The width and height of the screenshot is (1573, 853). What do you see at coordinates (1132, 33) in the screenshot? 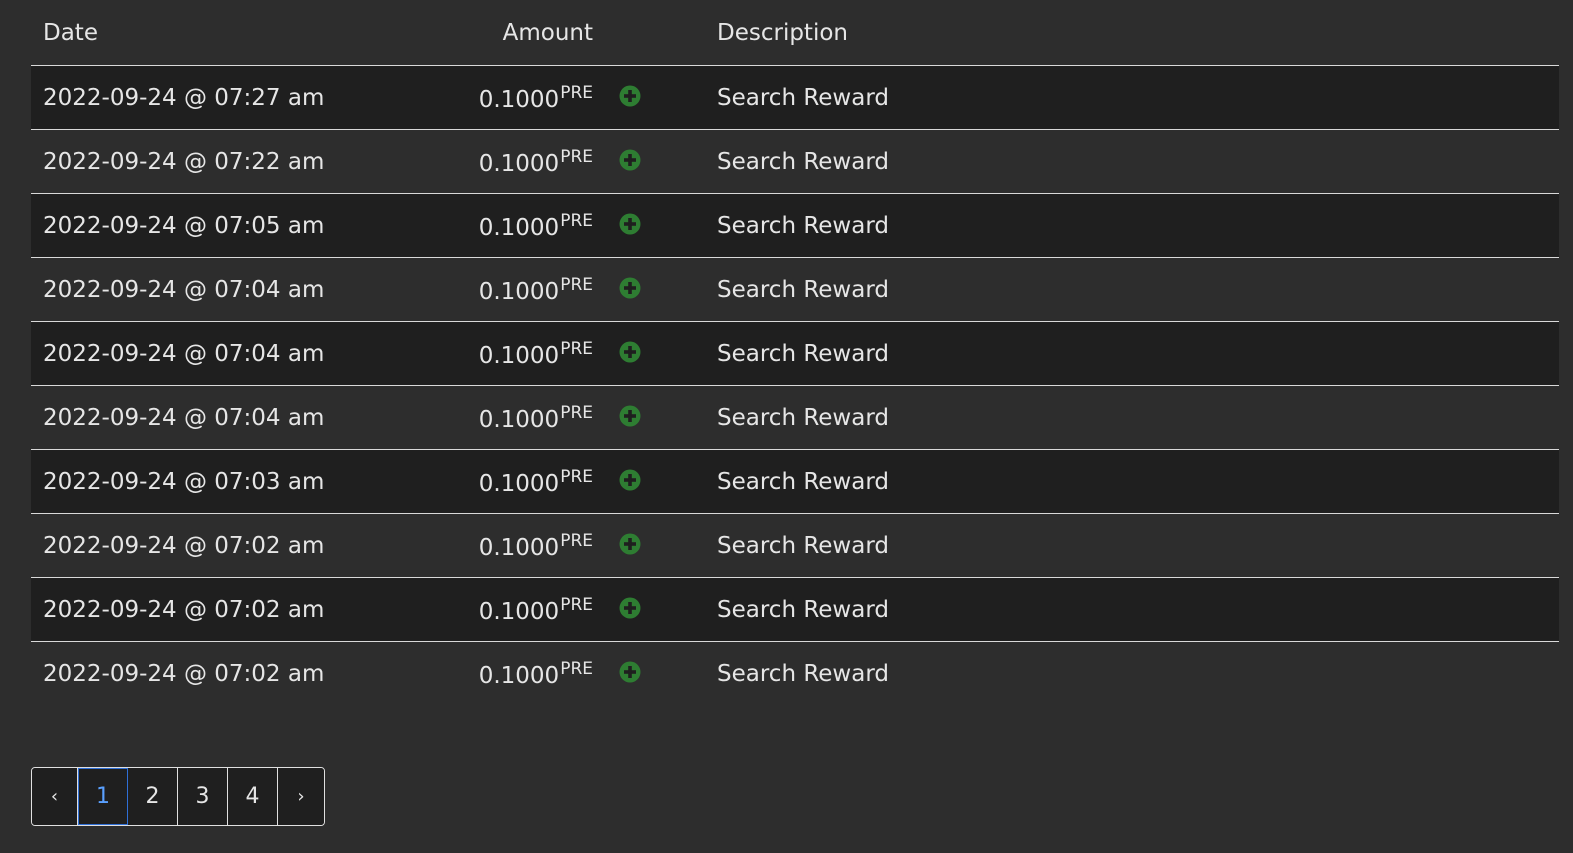
I see `column-header-description: Description` at bounding box center [1132, 33].